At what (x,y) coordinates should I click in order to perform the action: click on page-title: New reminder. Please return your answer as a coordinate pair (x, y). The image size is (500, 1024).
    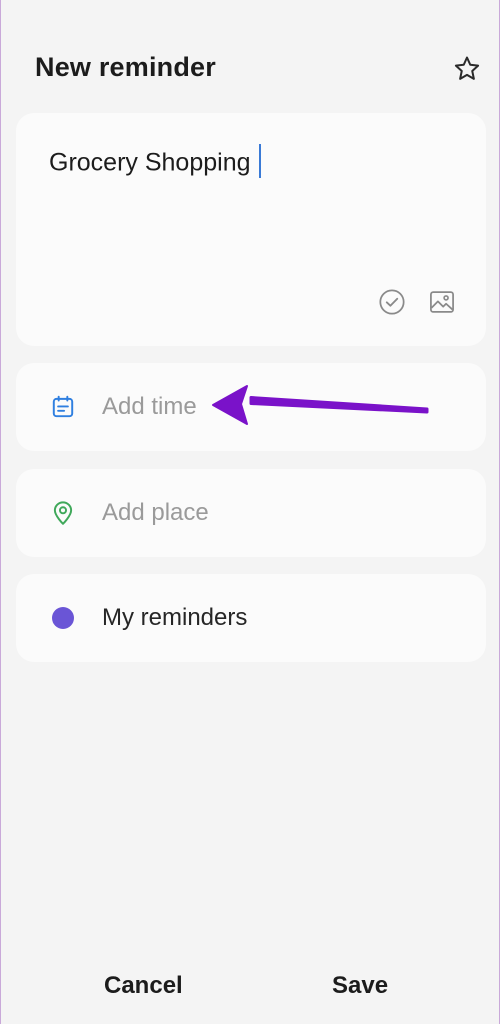
    Looking at the image, I should click on (125, 67).